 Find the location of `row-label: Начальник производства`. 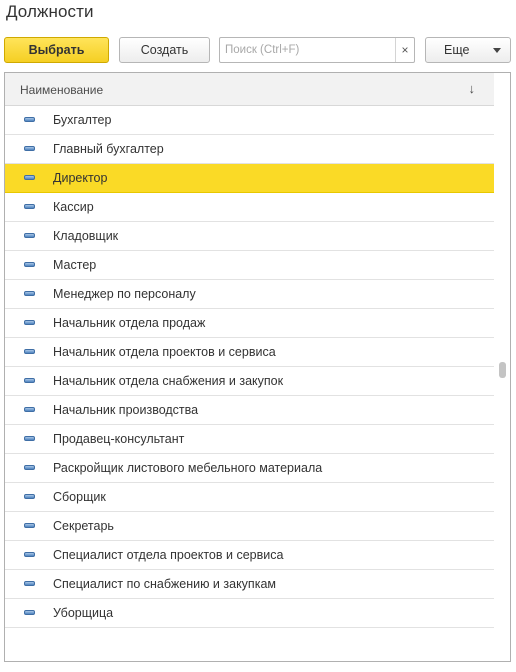

row-label: Начальник производства is located at coordinates (126, 410).